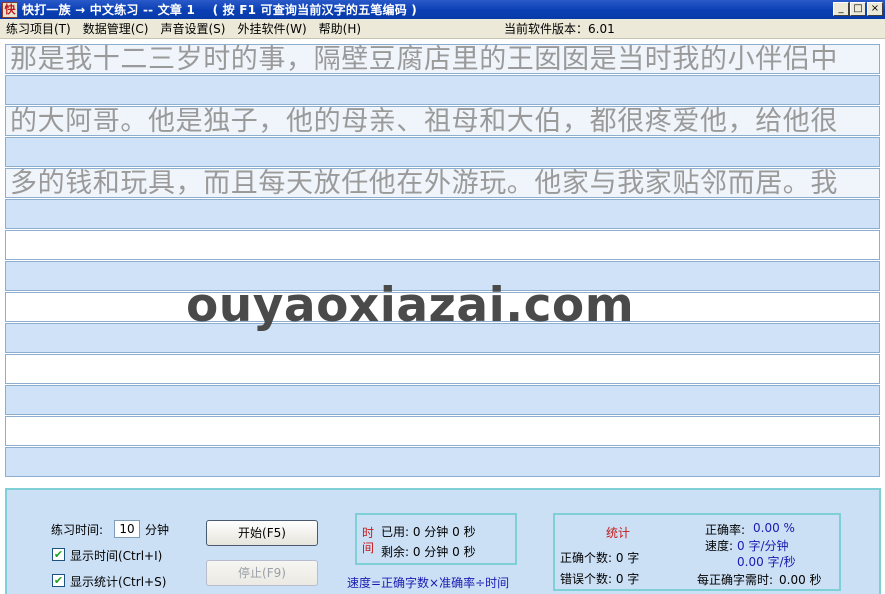 Image resolution: width=885 pixels, height=594 pixels. I want to click on window-controls: _ □ ×, so click(858, 9).